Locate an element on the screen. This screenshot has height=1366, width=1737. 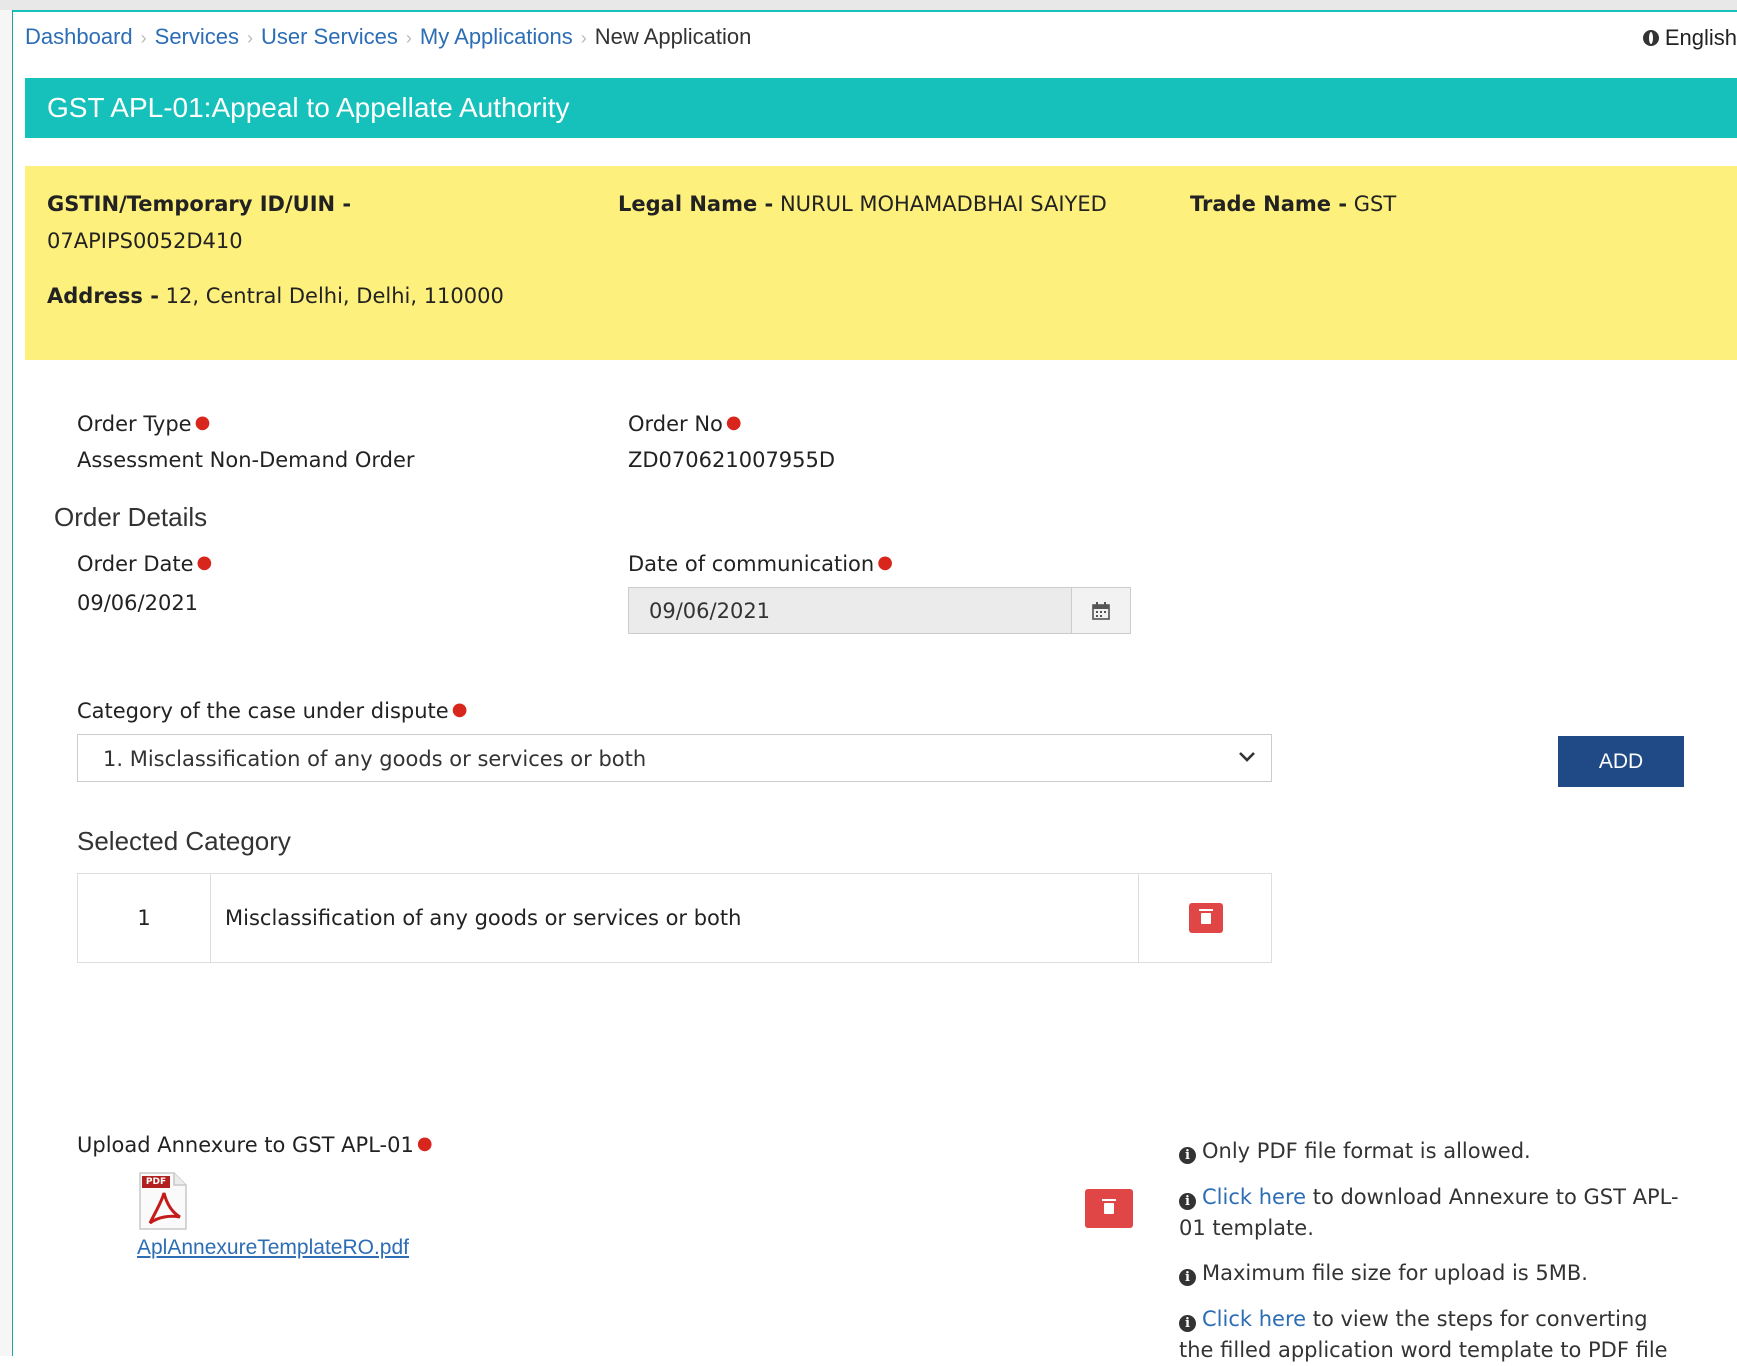
order-type-label: Order Type ● is located at coordinates (143, 424).